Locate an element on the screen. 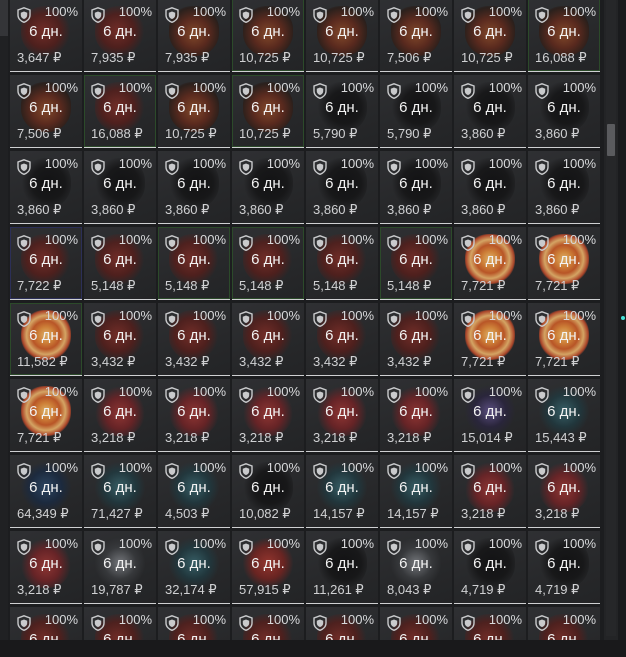 This screenshot has height=657, width=626. scrollbar-track is located at coordinates (611, 318).